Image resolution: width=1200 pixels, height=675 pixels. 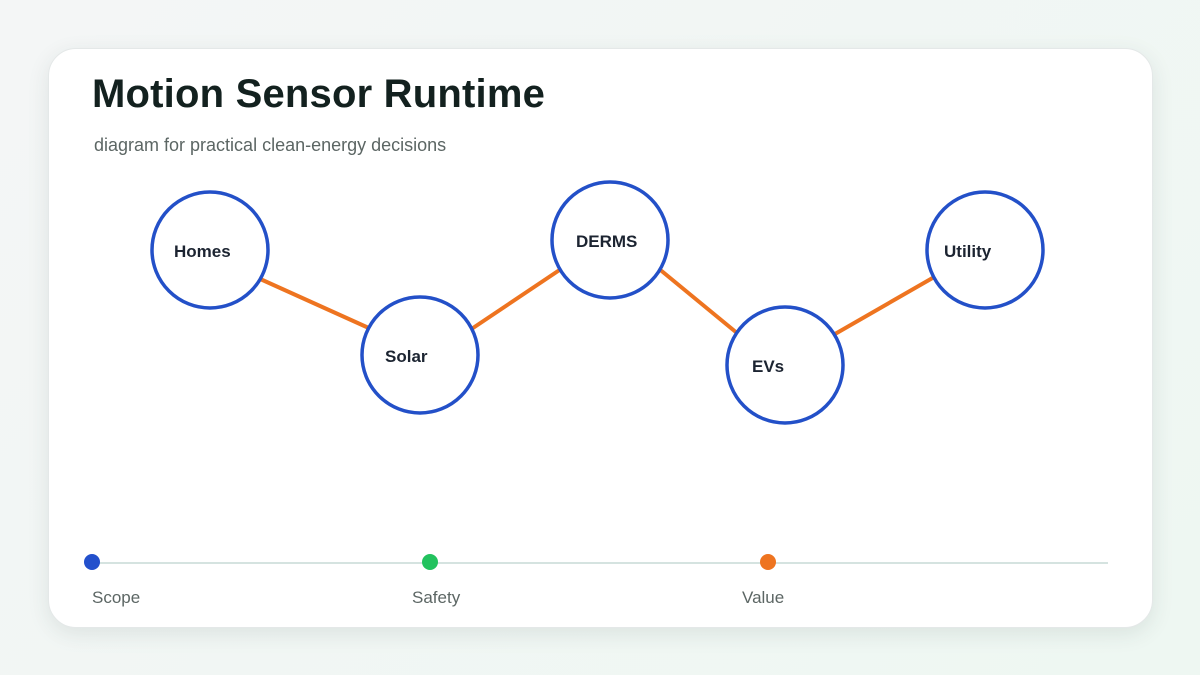 What do you see at coordinates (785, 365) in the screenshot?
I see `node-evs: EVs` at bounding box center [785, 365].